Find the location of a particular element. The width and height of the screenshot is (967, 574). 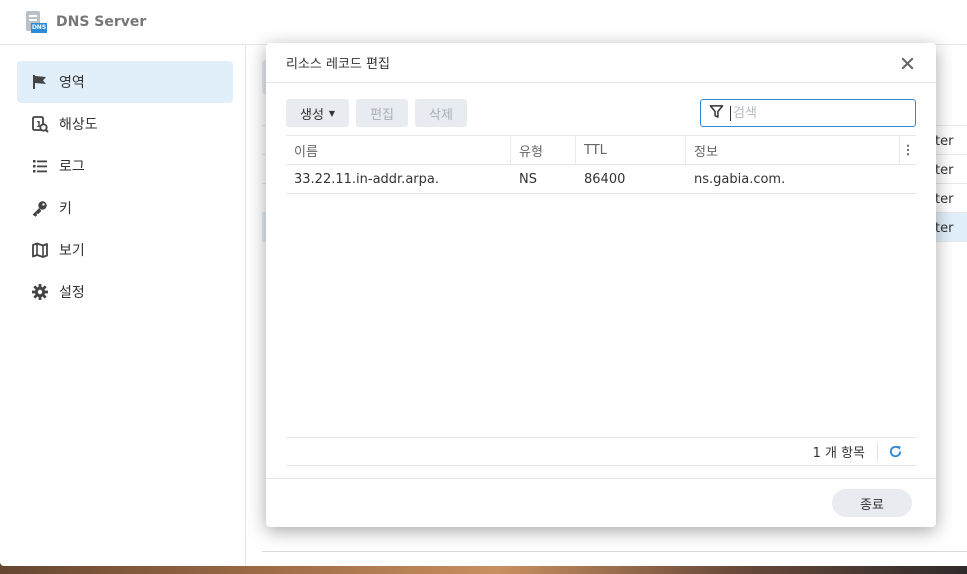

close-button: 종료 is located at coordinates (872, 503).